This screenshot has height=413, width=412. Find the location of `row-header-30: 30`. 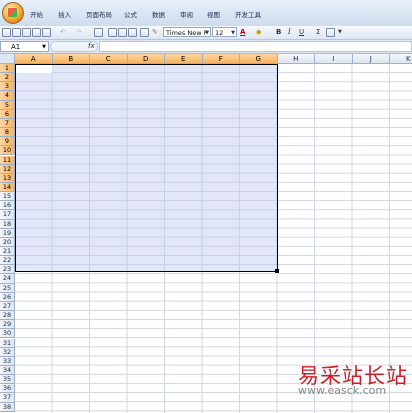

row-header-30: 30 is located at coordinates (7, 334).